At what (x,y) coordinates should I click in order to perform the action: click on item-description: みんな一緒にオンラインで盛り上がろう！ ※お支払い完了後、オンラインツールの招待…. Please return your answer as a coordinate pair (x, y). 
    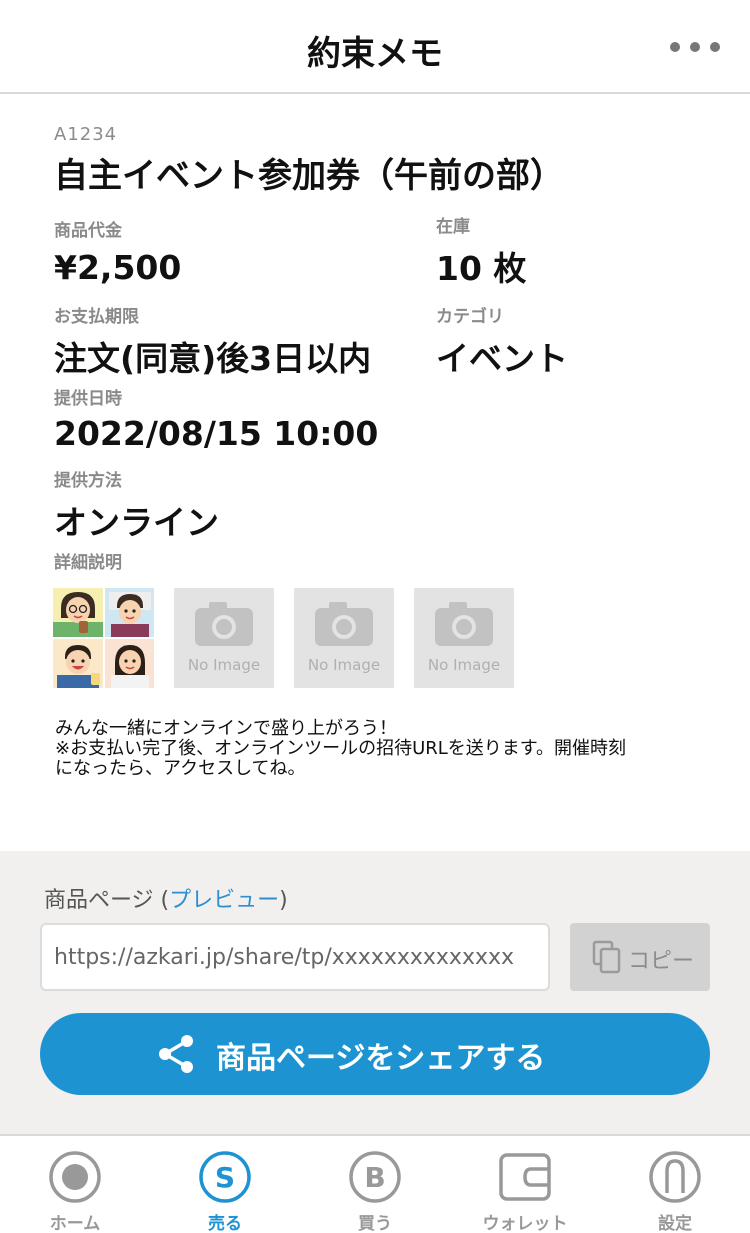
    Looking at the image, I should click on (340, 748).